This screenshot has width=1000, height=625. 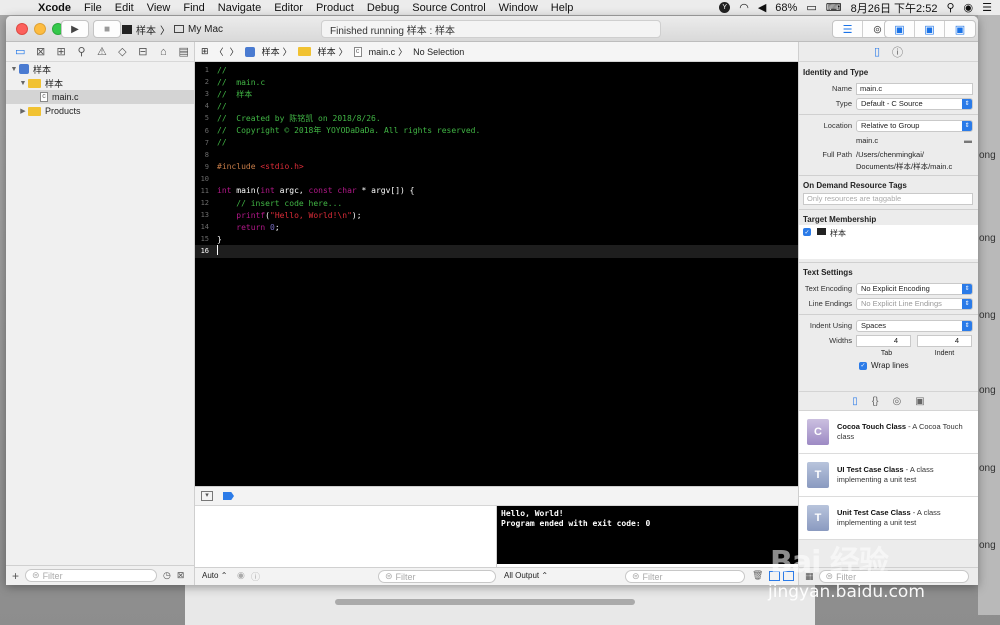 I want to click on input-source-icon: ⌨, so click(x=834, y=7).